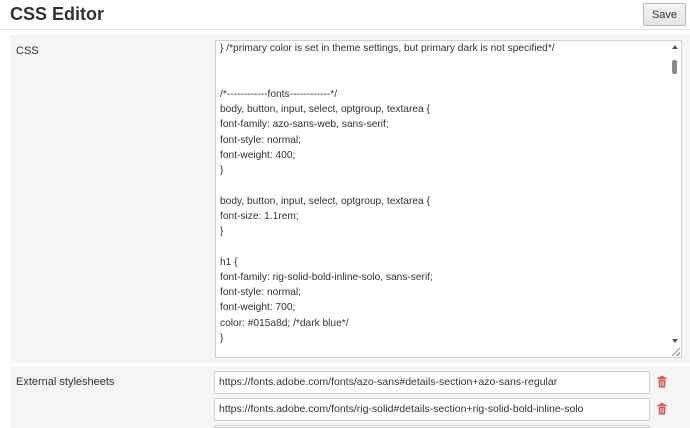 The image size is (690, 428). I want to click on editor-scrollbar, so click(675, 199).